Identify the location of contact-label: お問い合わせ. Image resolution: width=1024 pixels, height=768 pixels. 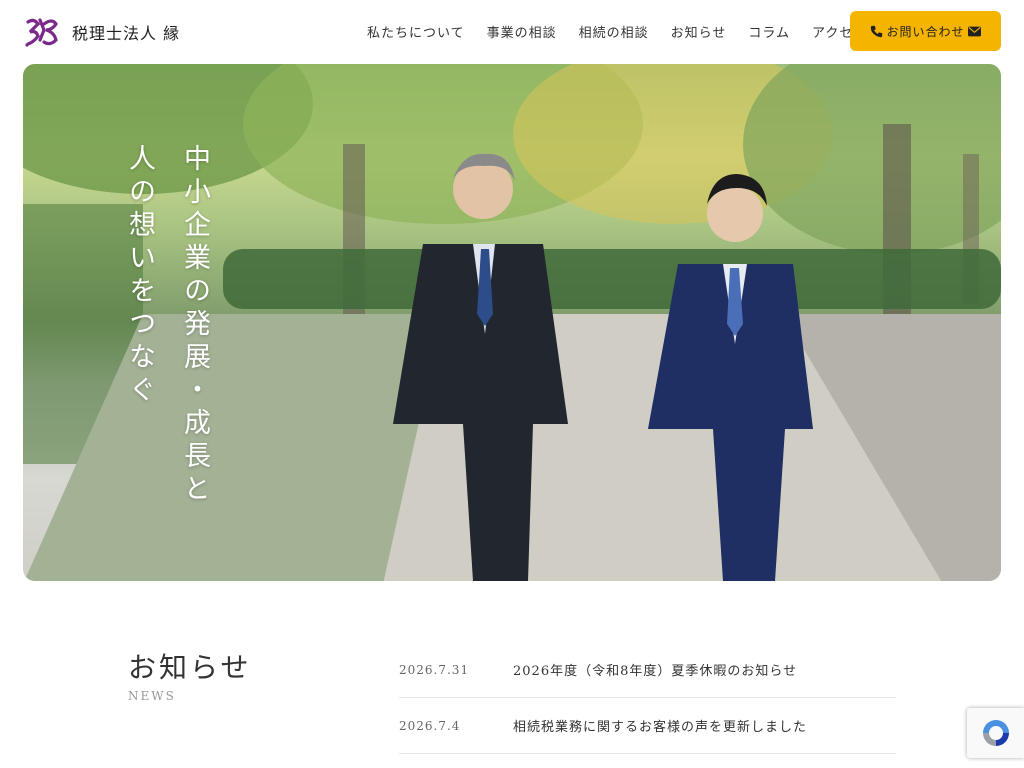
(925, 31).